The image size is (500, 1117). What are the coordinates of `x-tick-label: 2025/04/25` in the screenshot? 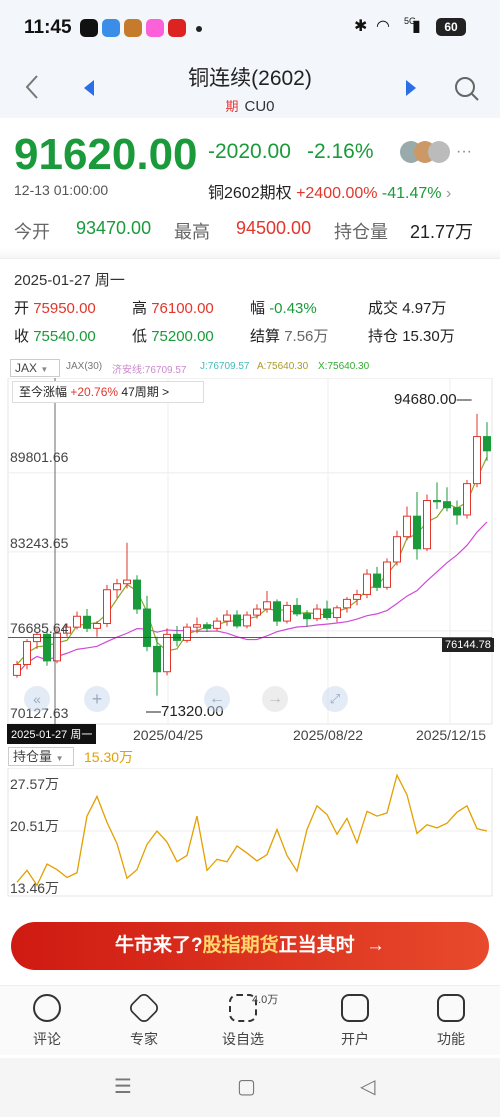 It's located at (168, 735).